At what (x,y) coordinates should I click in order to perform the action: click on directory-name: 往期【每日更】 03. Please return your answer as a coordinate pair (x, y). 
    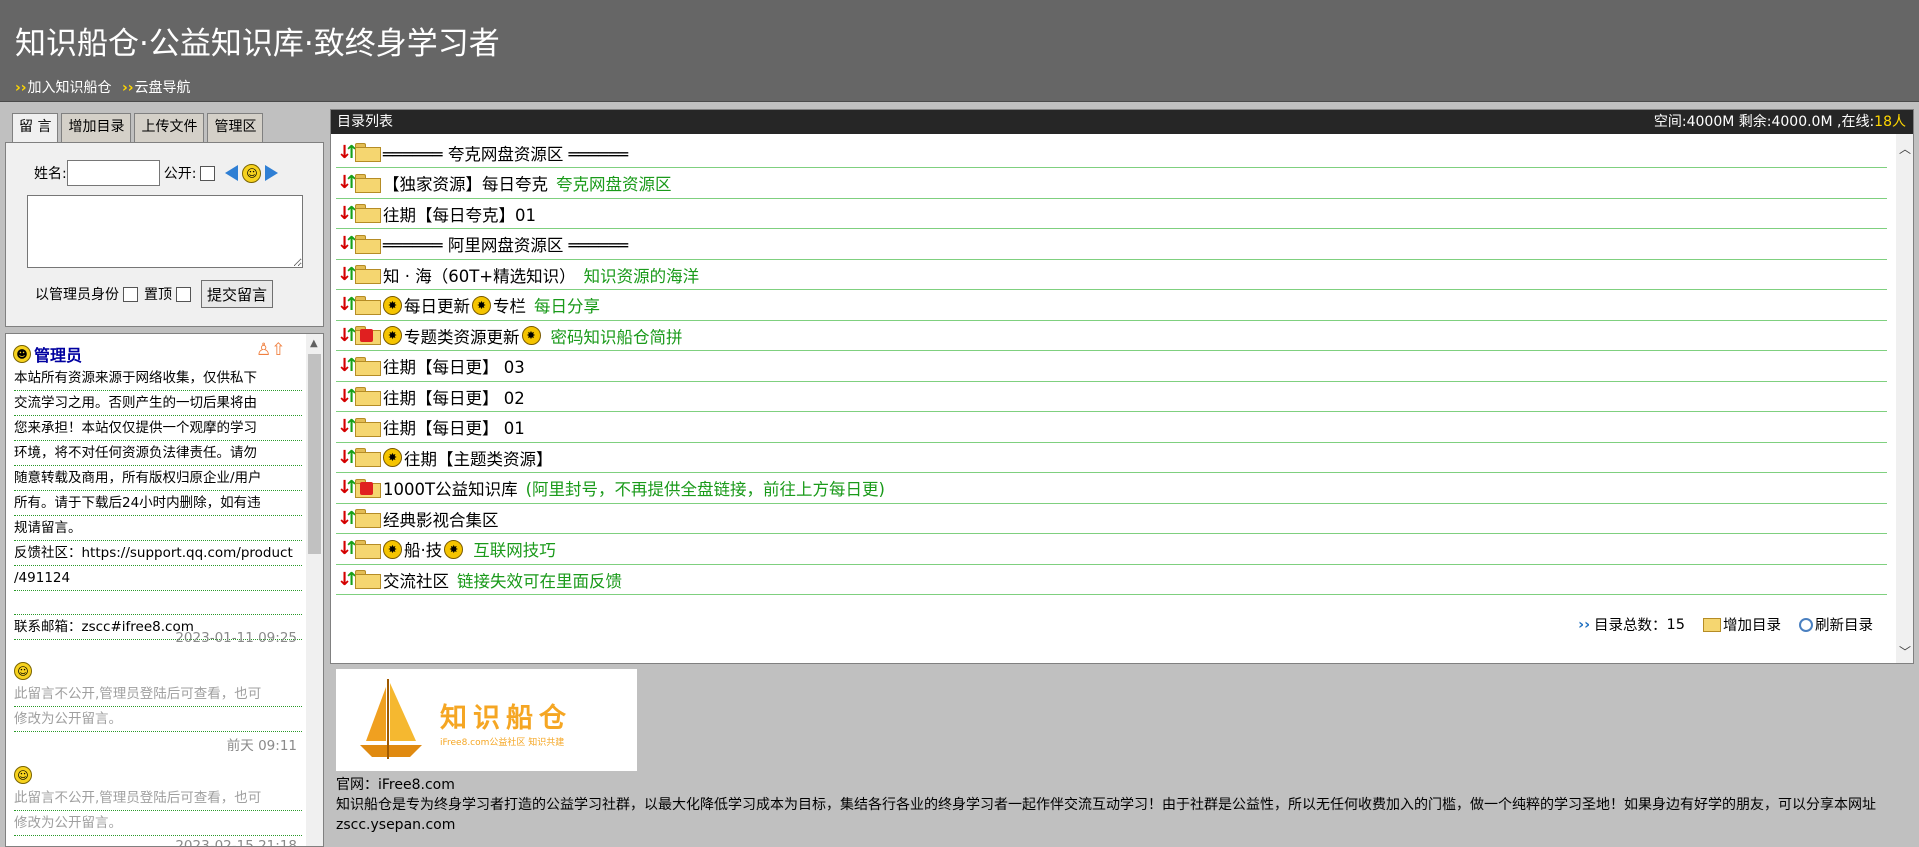
    Looking at the image, I should click on (454, 366).